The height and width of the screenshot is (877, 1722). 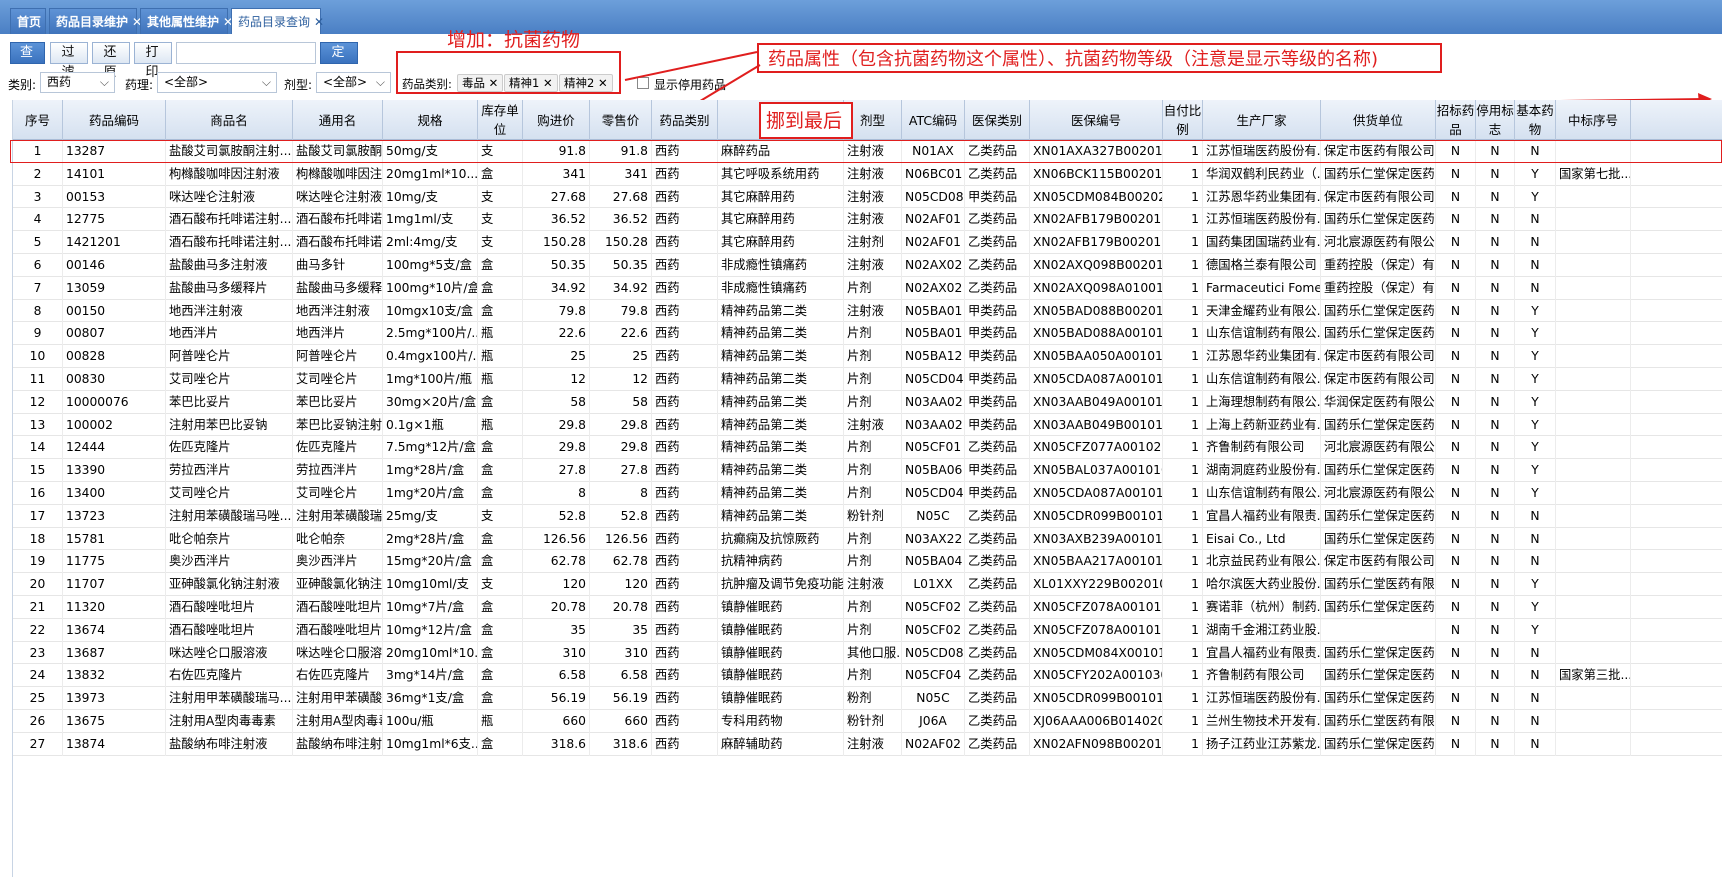 I want to click on cell-atc-code: N05CF01, so click(x=933, y=448).